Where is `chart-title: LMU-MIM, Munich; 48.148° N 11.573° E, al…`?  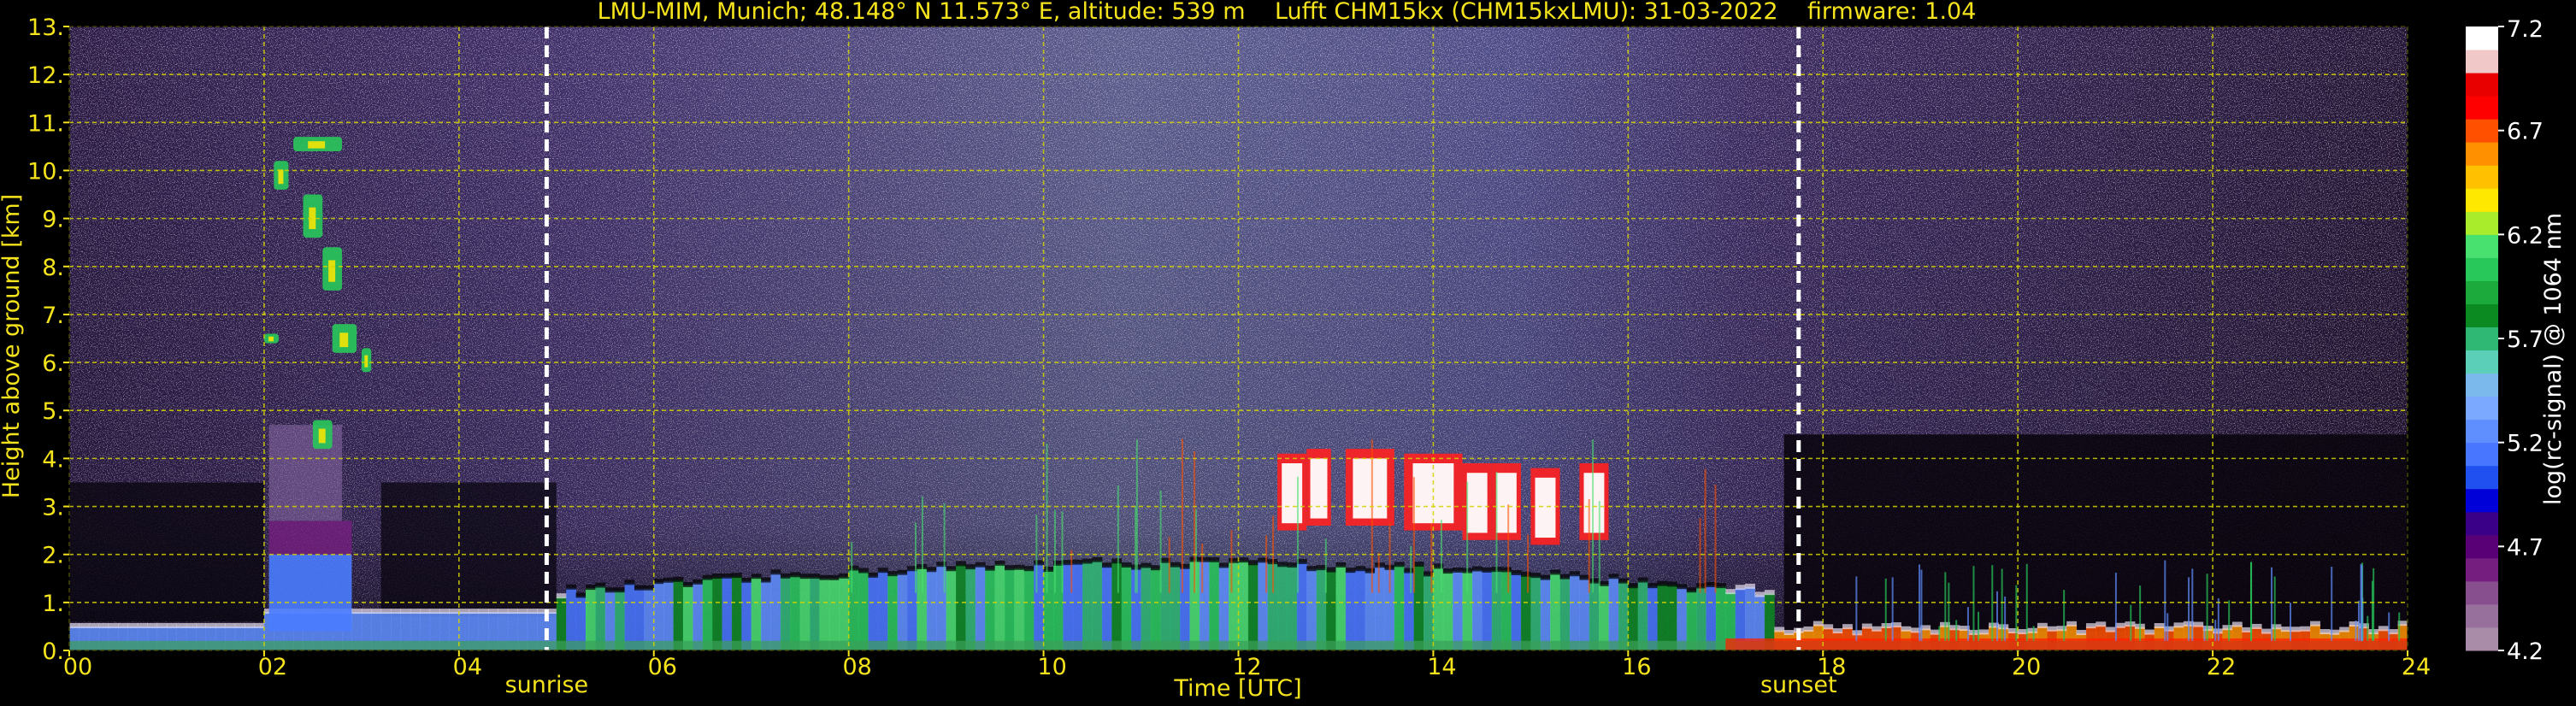 chart-title: LMU-MIM, Munich; 48.148° N 11.573° E, al… is located at coordinates (1287, 12).